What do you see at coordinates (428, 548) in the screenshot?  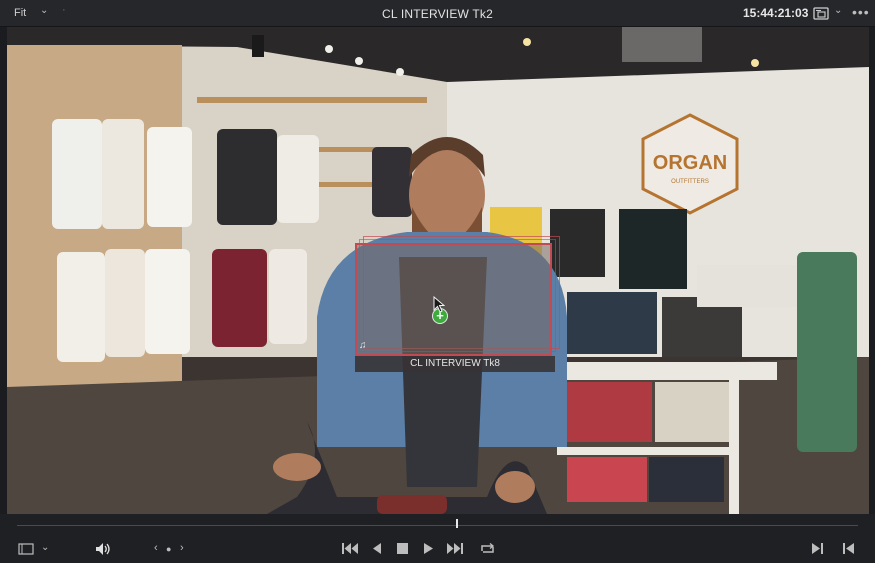 I see `play-icon` at bounding box center [428, 548].